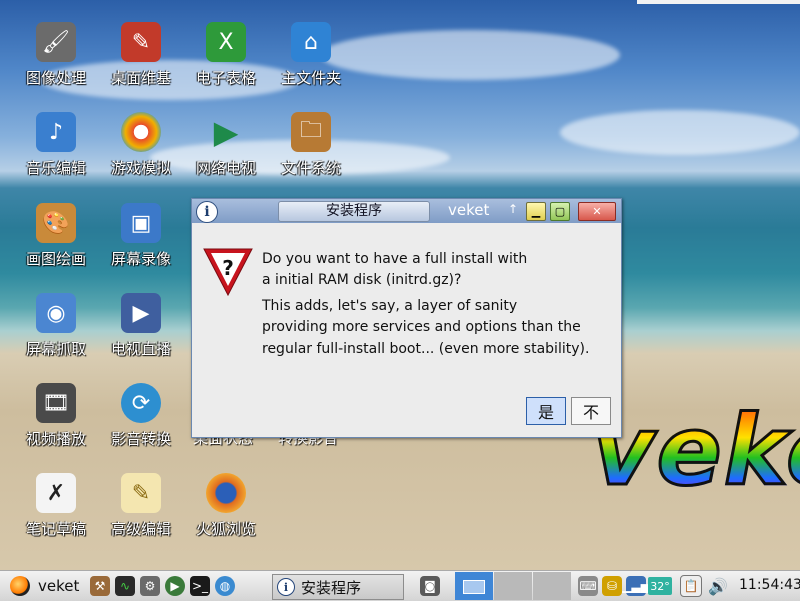 Image resolution: width=800 pixels, height=601 pixels. I want to click on icon-label: 游戏模拟, so click(140, 168).